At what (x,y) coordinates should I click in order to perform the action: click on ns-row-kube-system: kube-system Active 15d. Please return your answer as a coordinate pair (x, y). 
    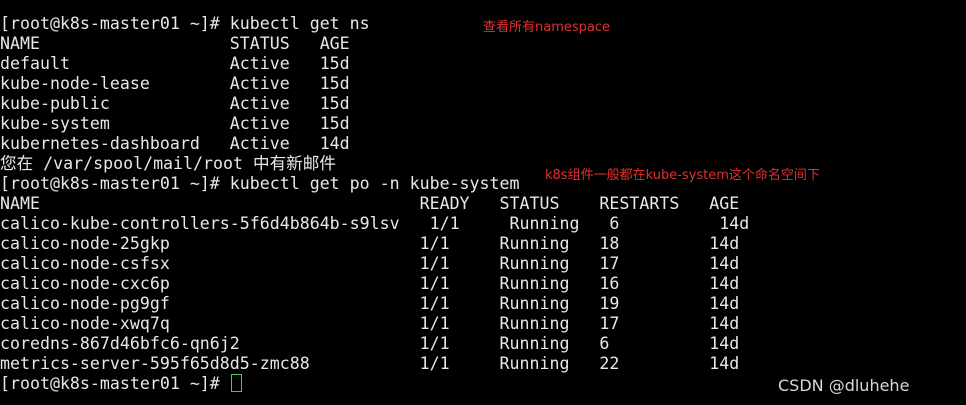
    Looking at the image, I should click on (175, 123).